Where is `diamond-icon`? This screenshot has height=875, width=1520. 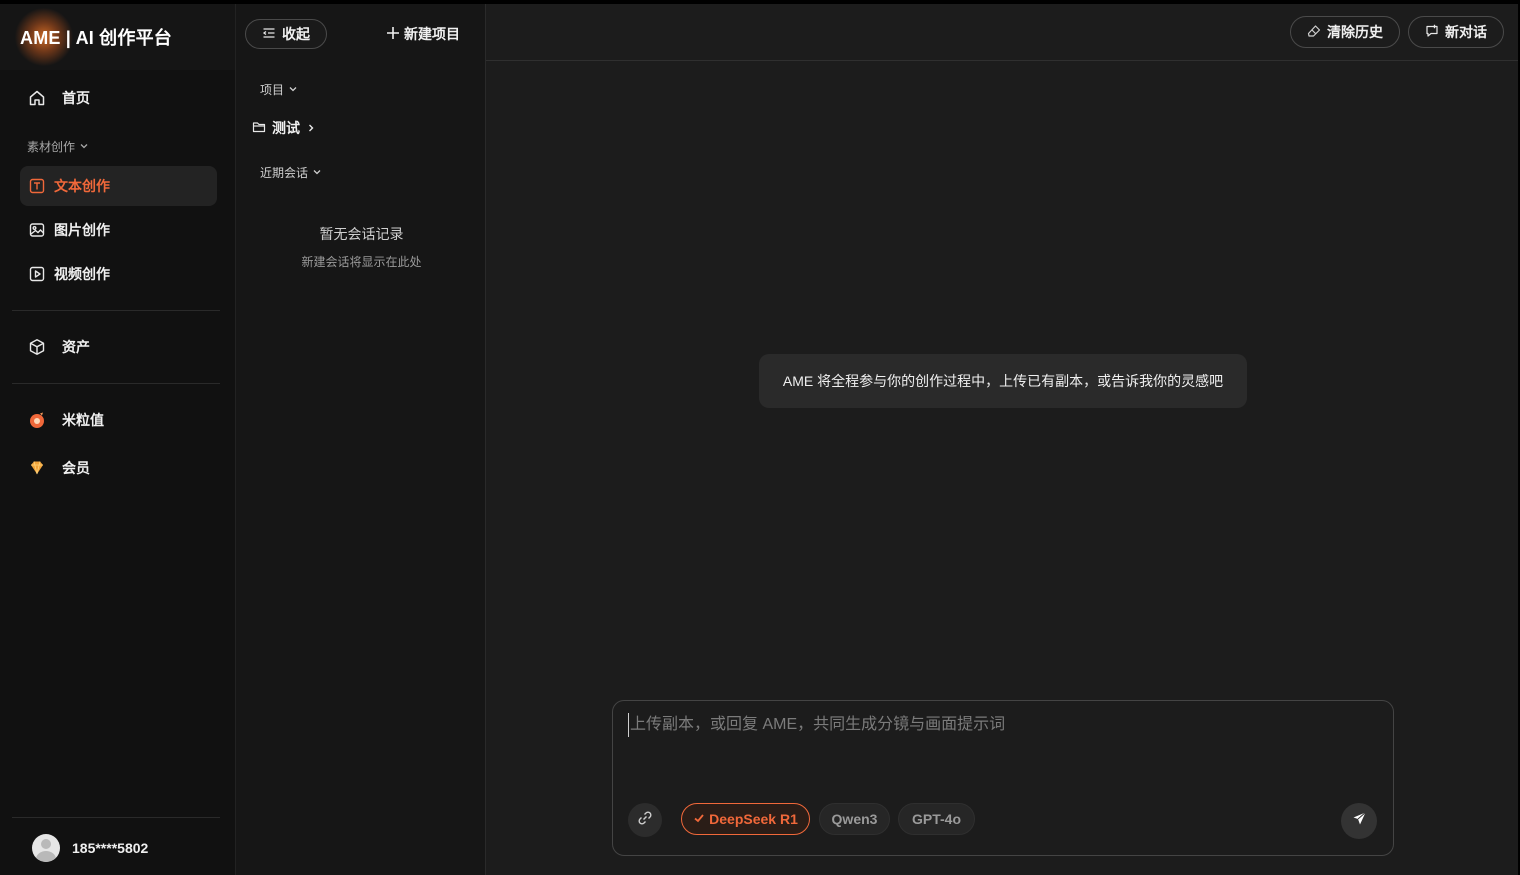
diamond-icon is located at coordinates (37, 468).